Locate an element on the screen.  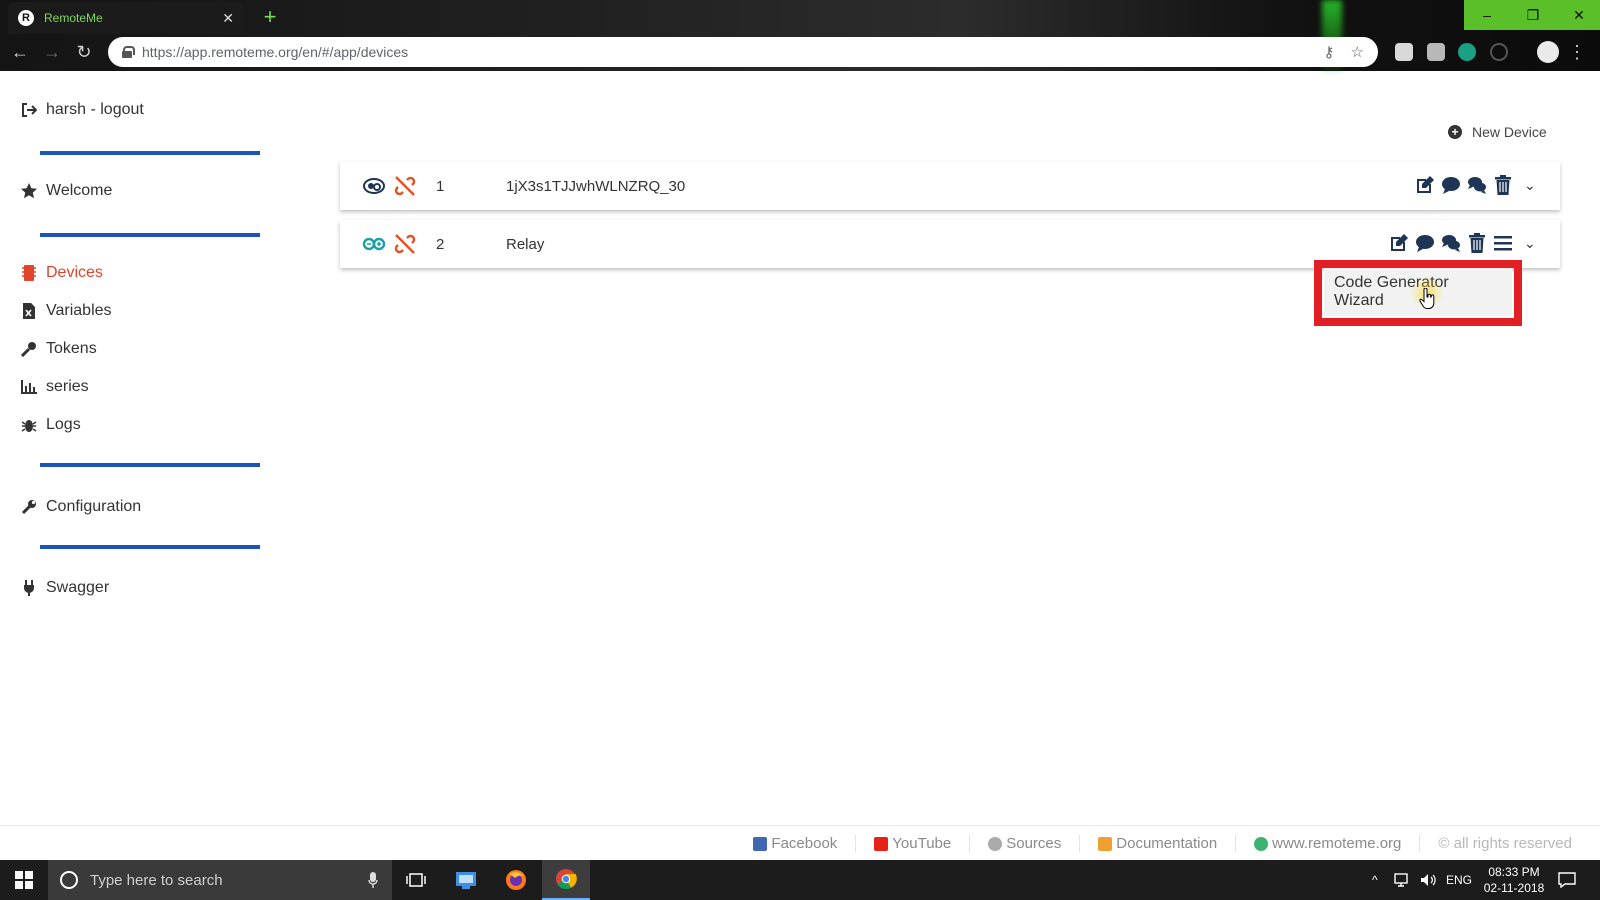
language-indicator: ENG is located at coordinates (1459, 880).